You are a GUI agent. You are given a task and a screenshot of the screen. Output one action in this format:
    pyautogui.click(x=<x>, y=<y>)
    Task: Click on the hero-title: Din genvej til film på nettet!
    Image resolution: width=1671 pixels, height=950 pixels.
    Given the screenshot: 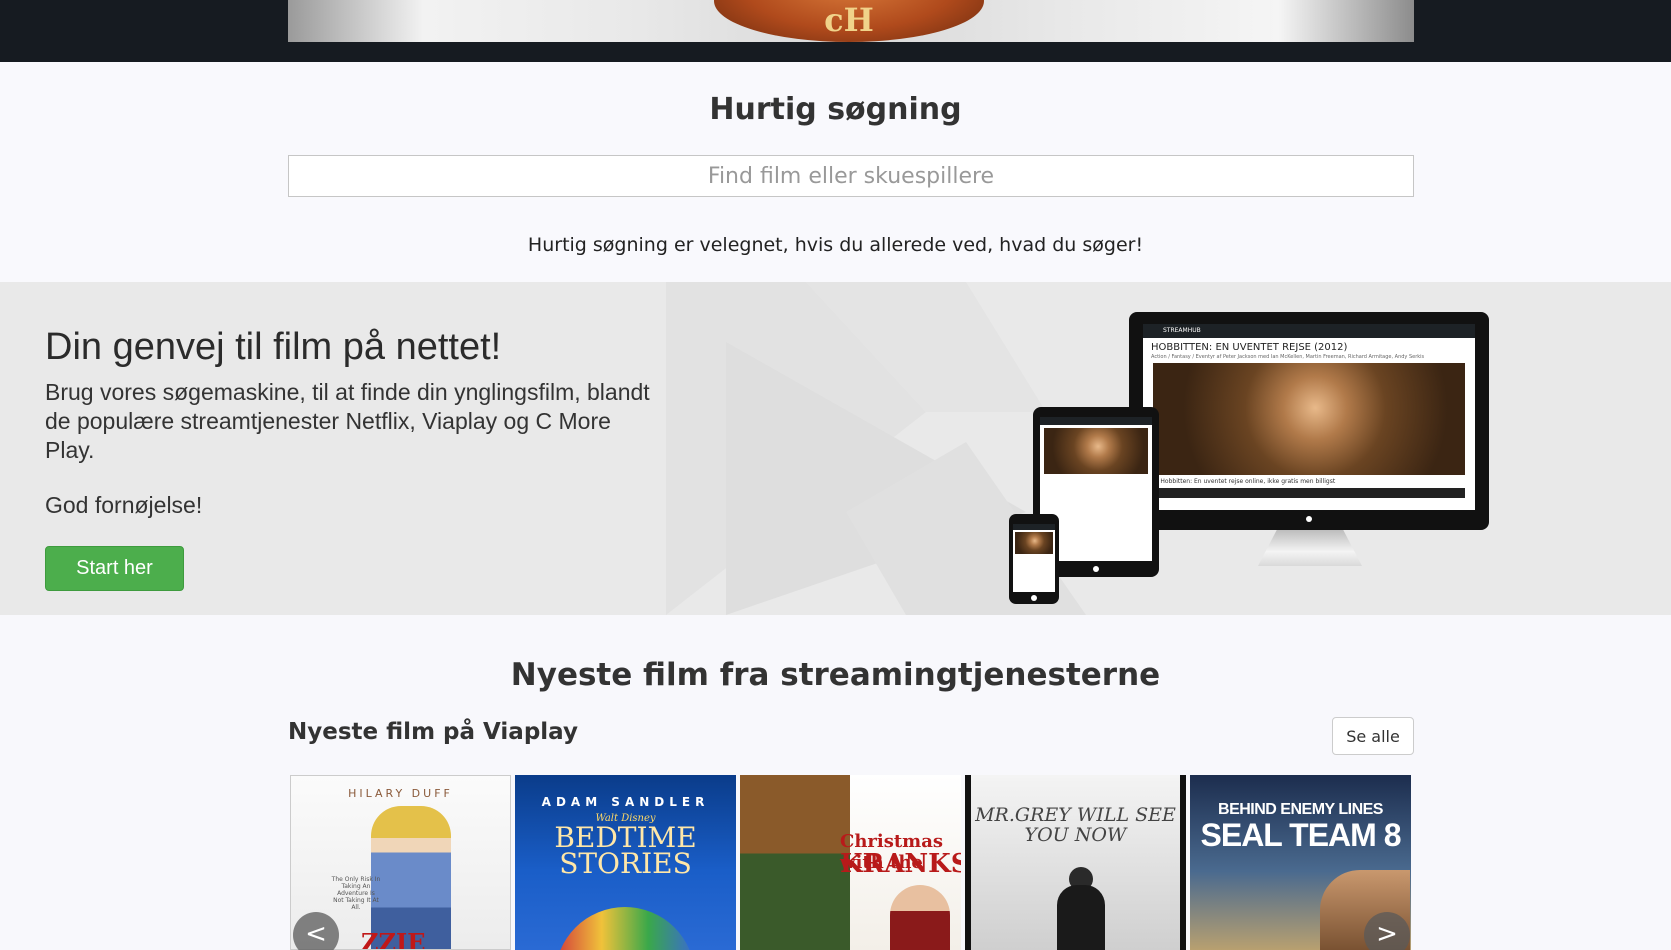 What is the action you would take?
    pyautogui.click(x=273, y=347)
    